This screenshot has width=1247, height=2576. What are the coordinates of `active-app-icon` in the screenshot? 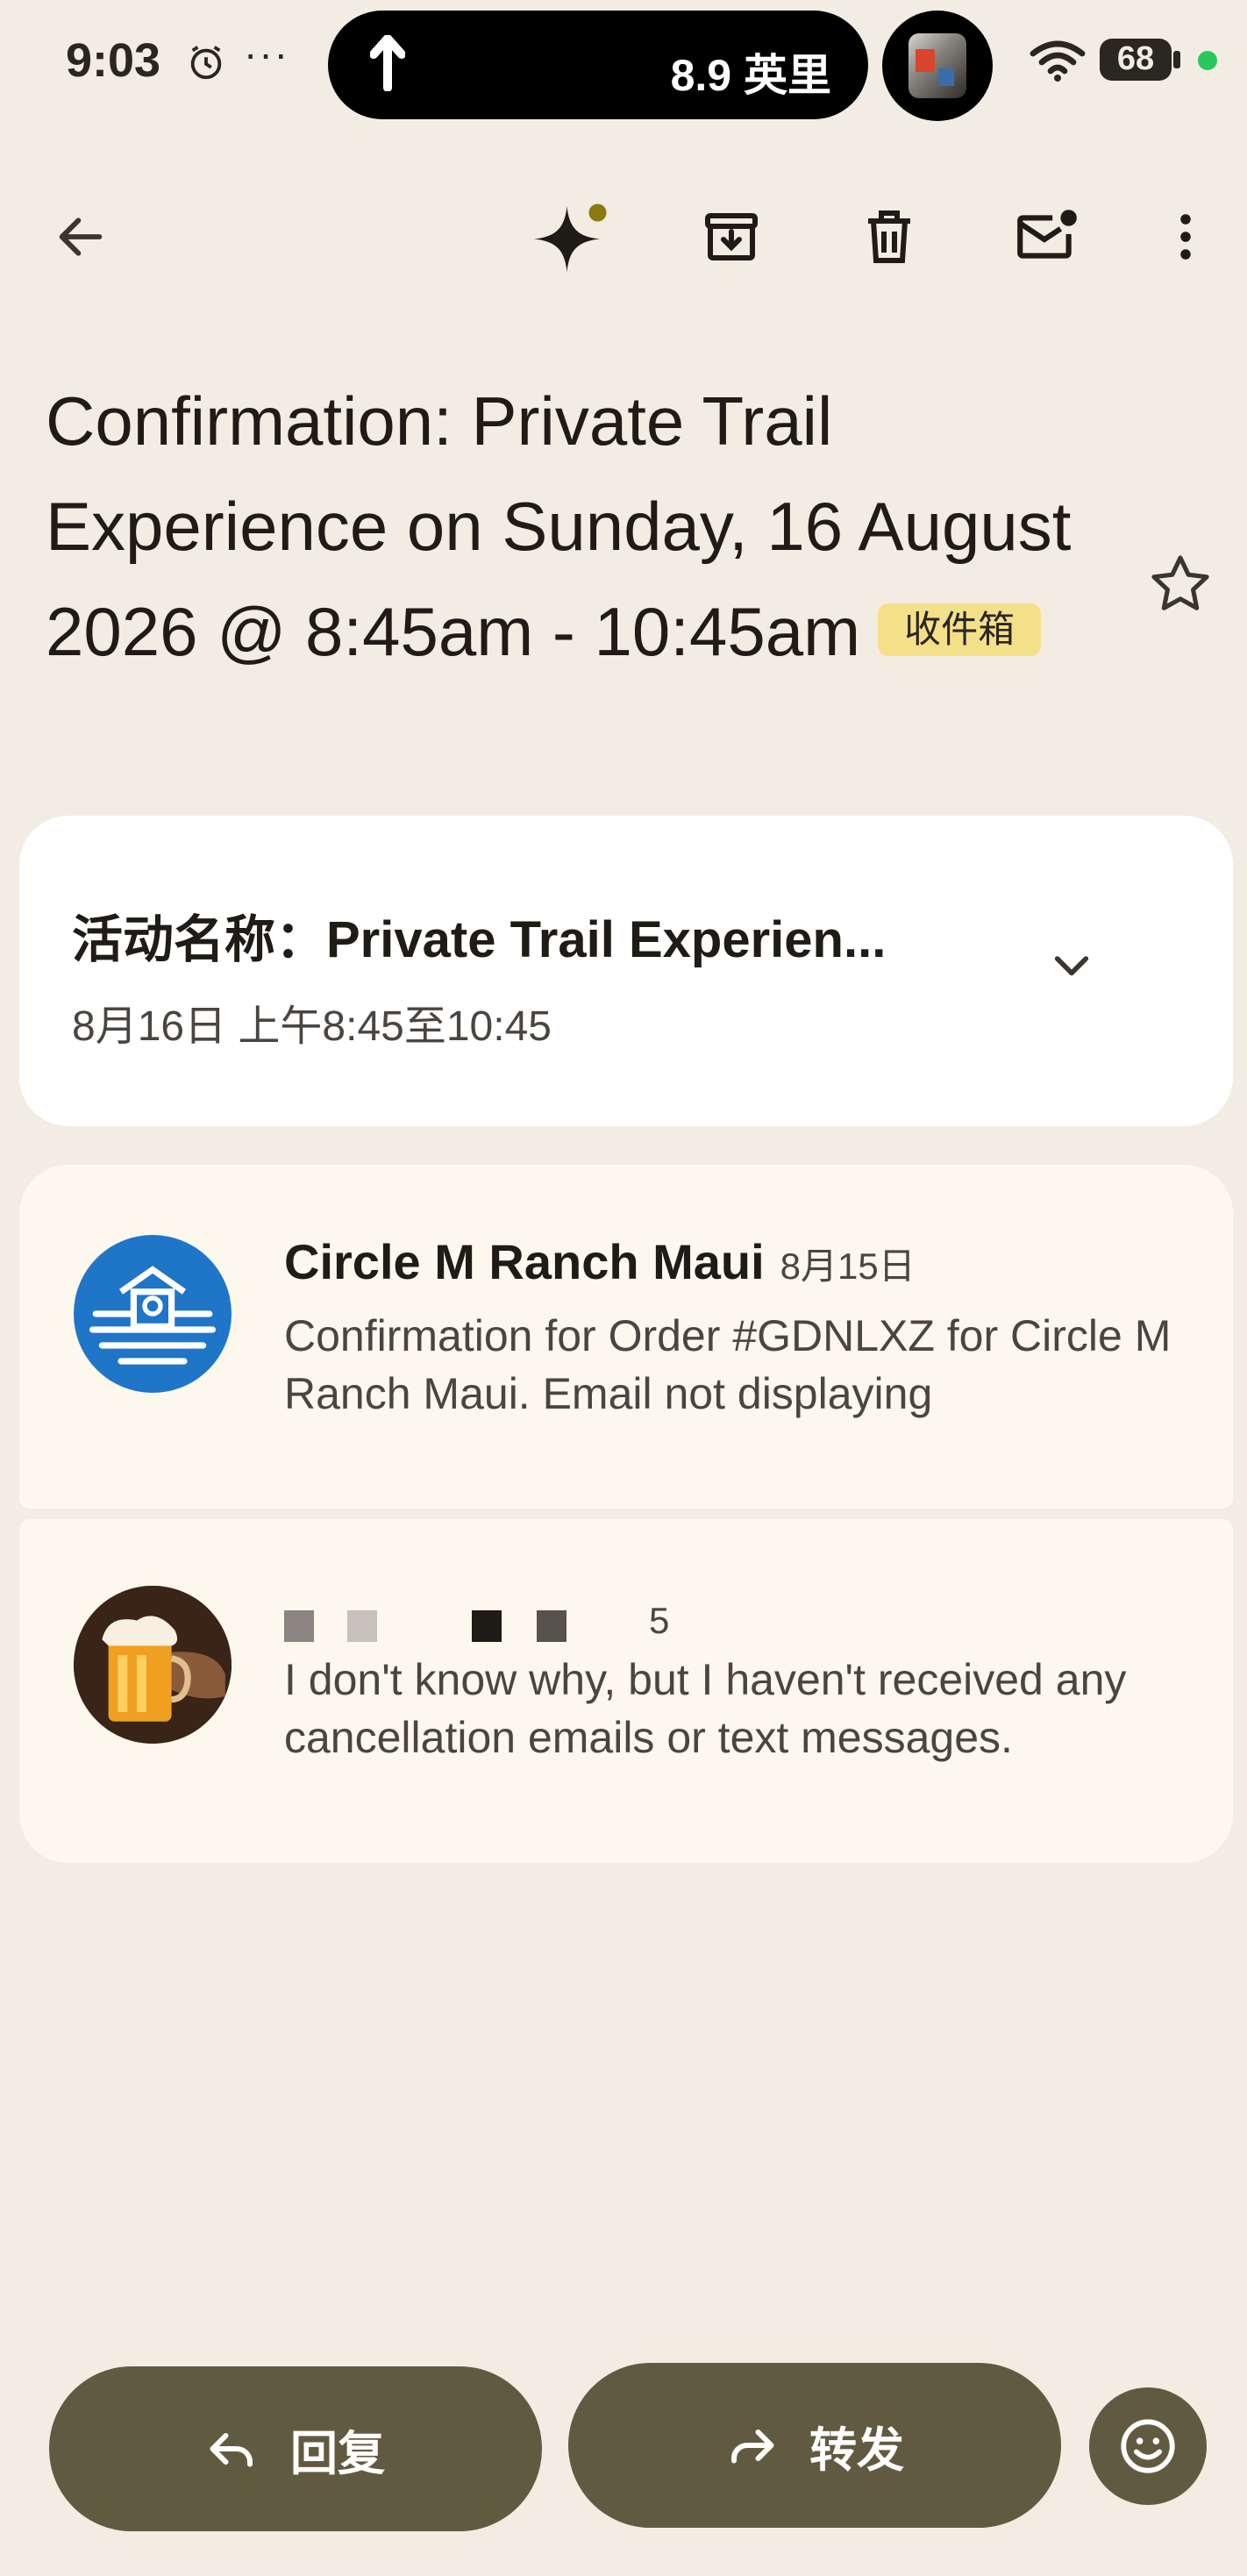 It's located at (937, 66).